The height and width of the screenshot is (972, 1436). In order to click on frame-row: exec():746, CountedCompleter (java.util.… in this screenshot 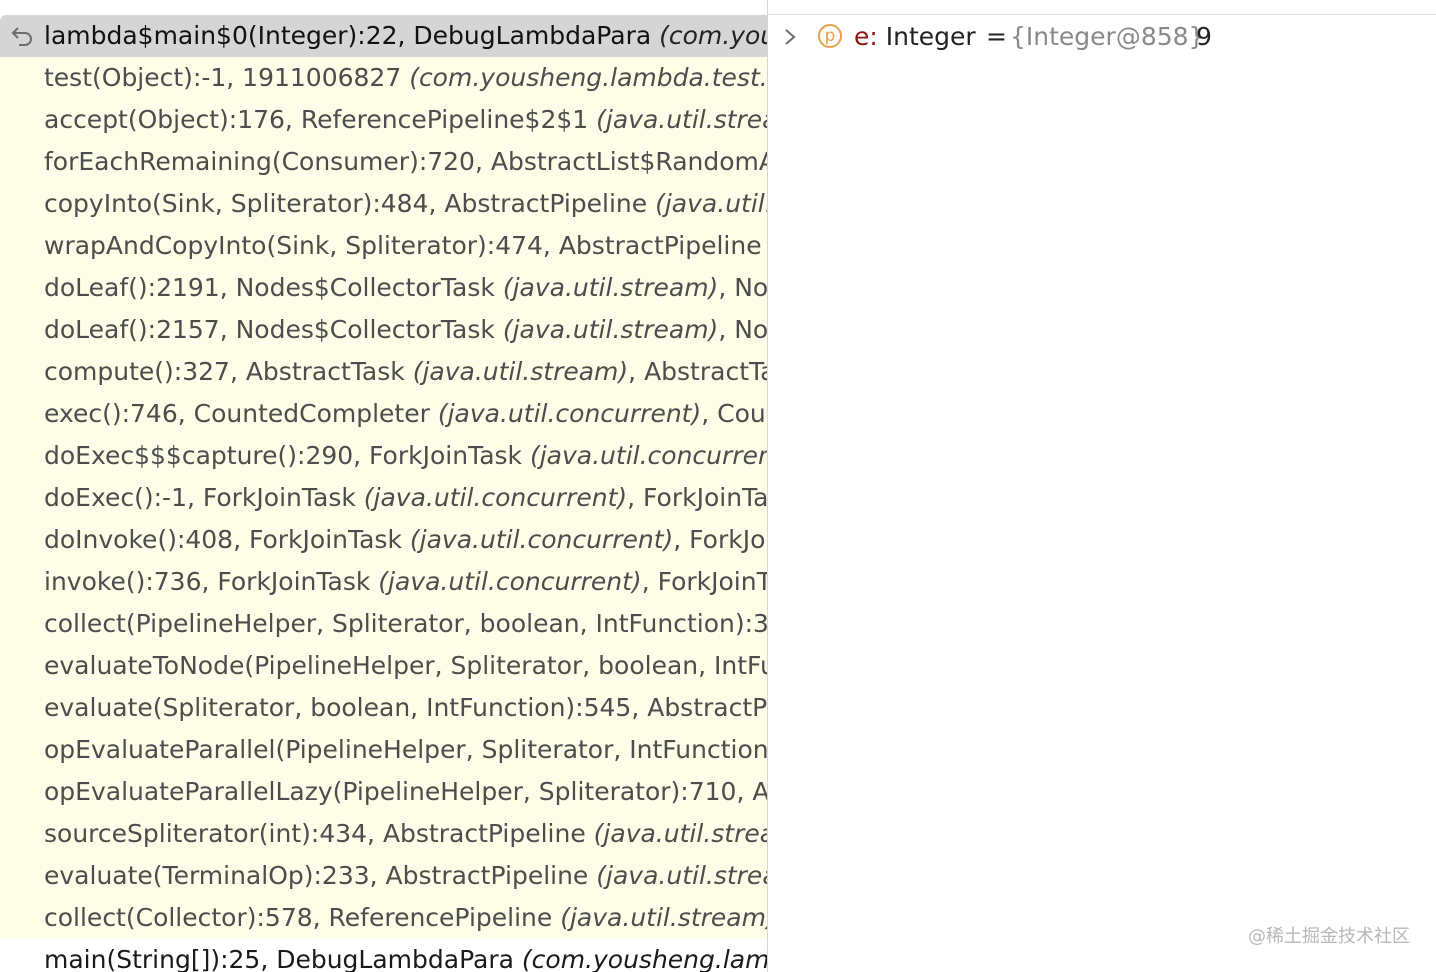, I will do `click(383, 414)`.